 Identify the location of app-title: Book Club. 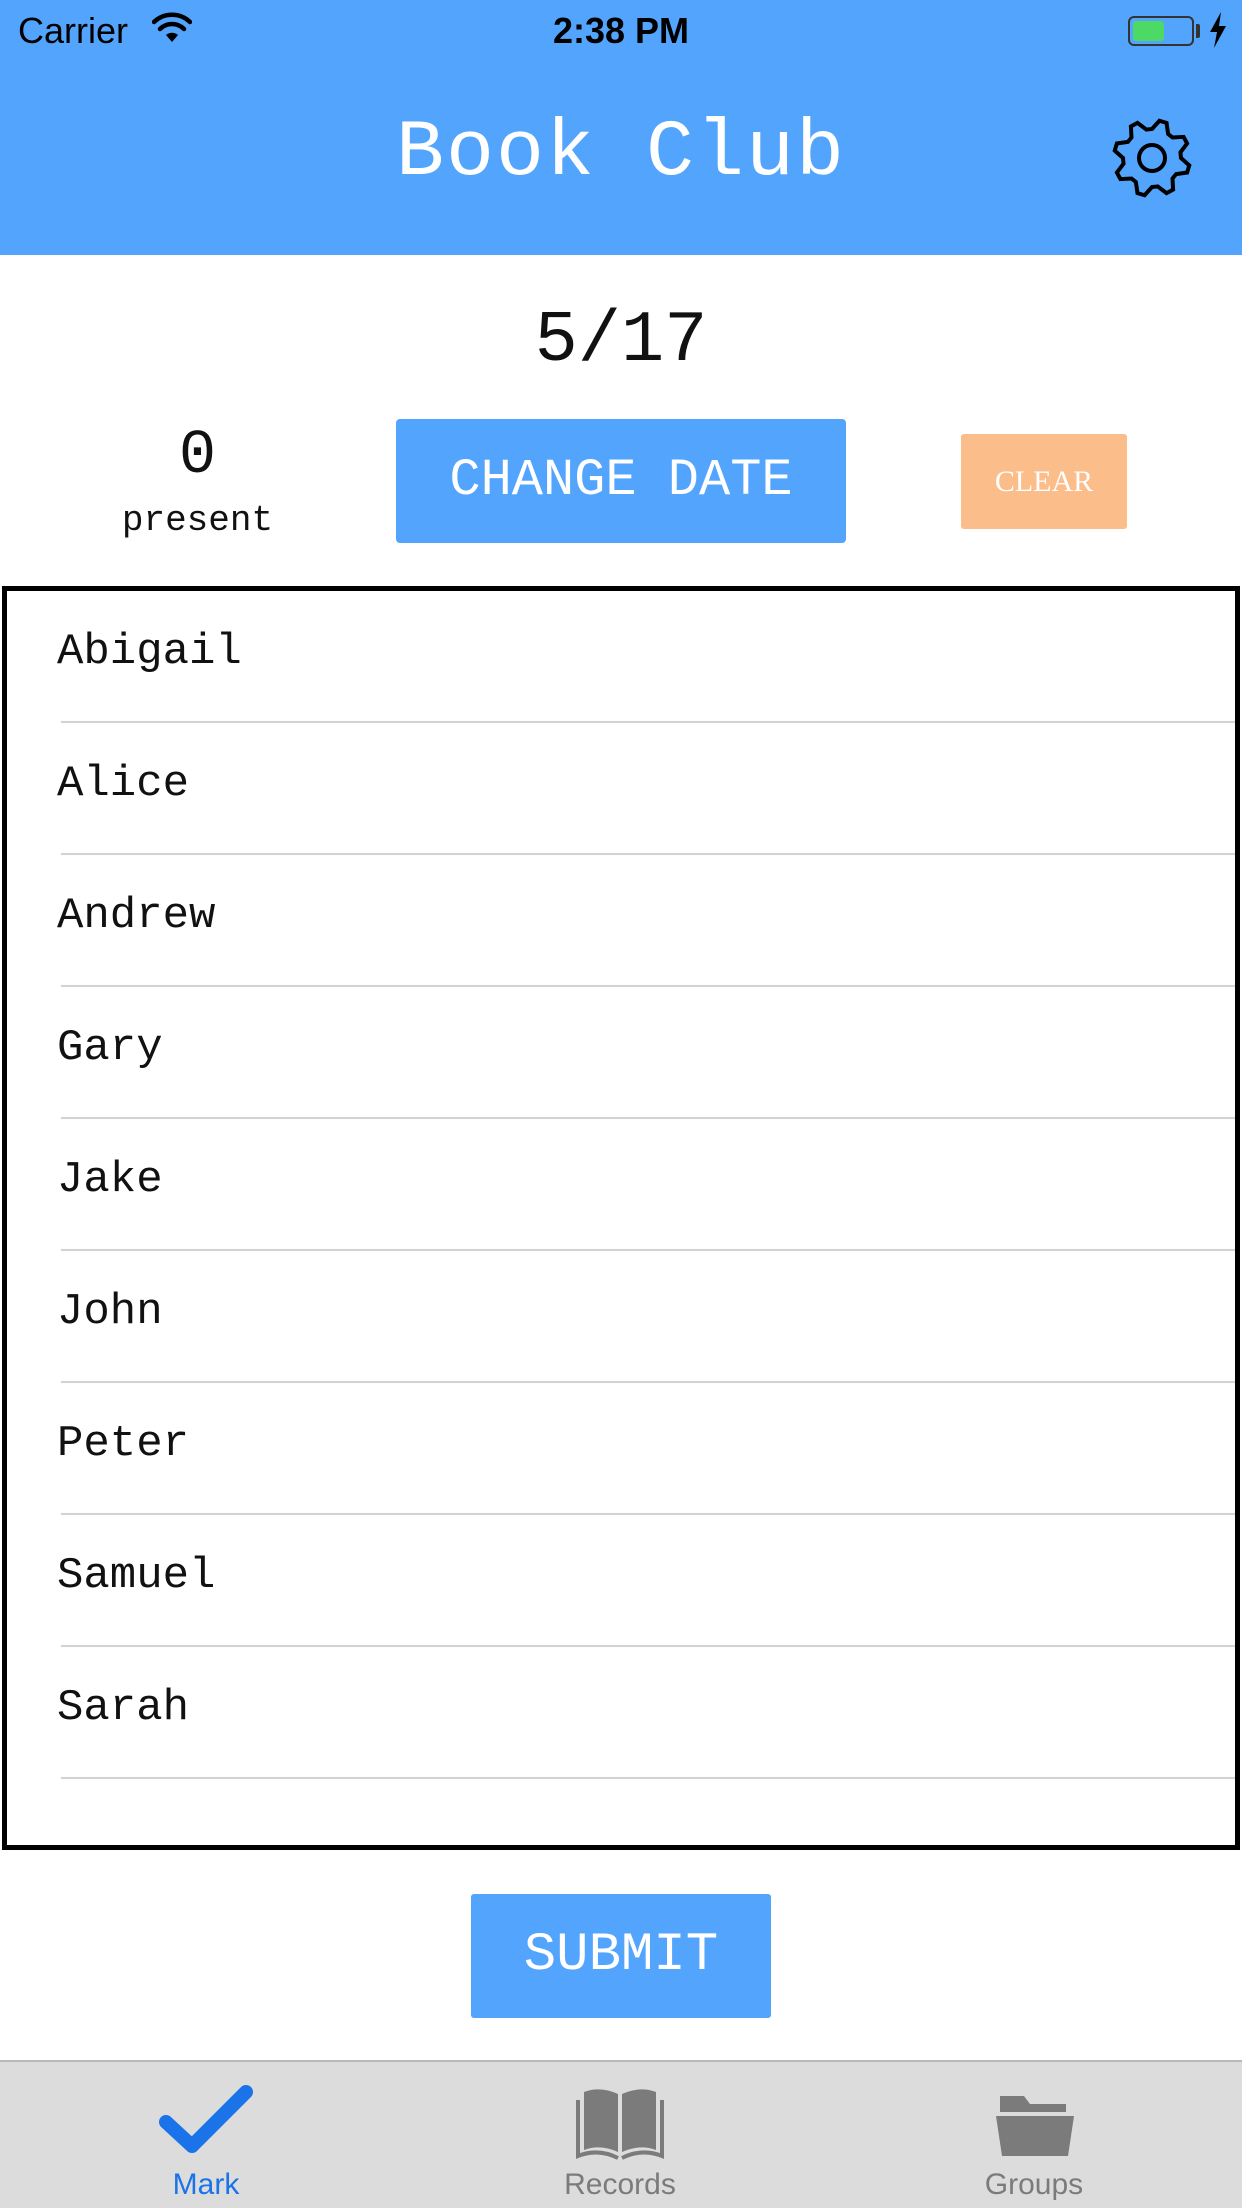
(621, 153).